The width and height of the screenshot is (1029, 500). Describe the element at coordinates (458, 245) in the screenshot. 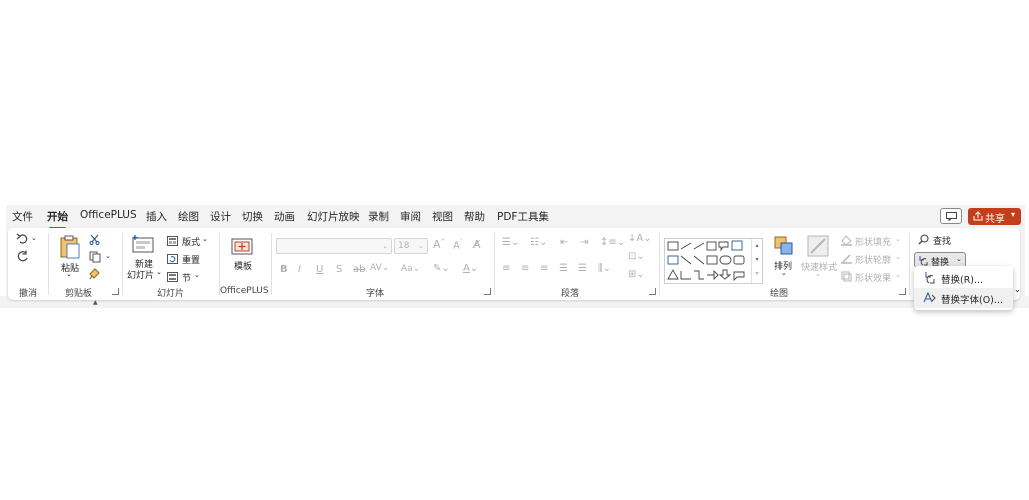

I see `shrink-font-icon: Aˇ` at that location.